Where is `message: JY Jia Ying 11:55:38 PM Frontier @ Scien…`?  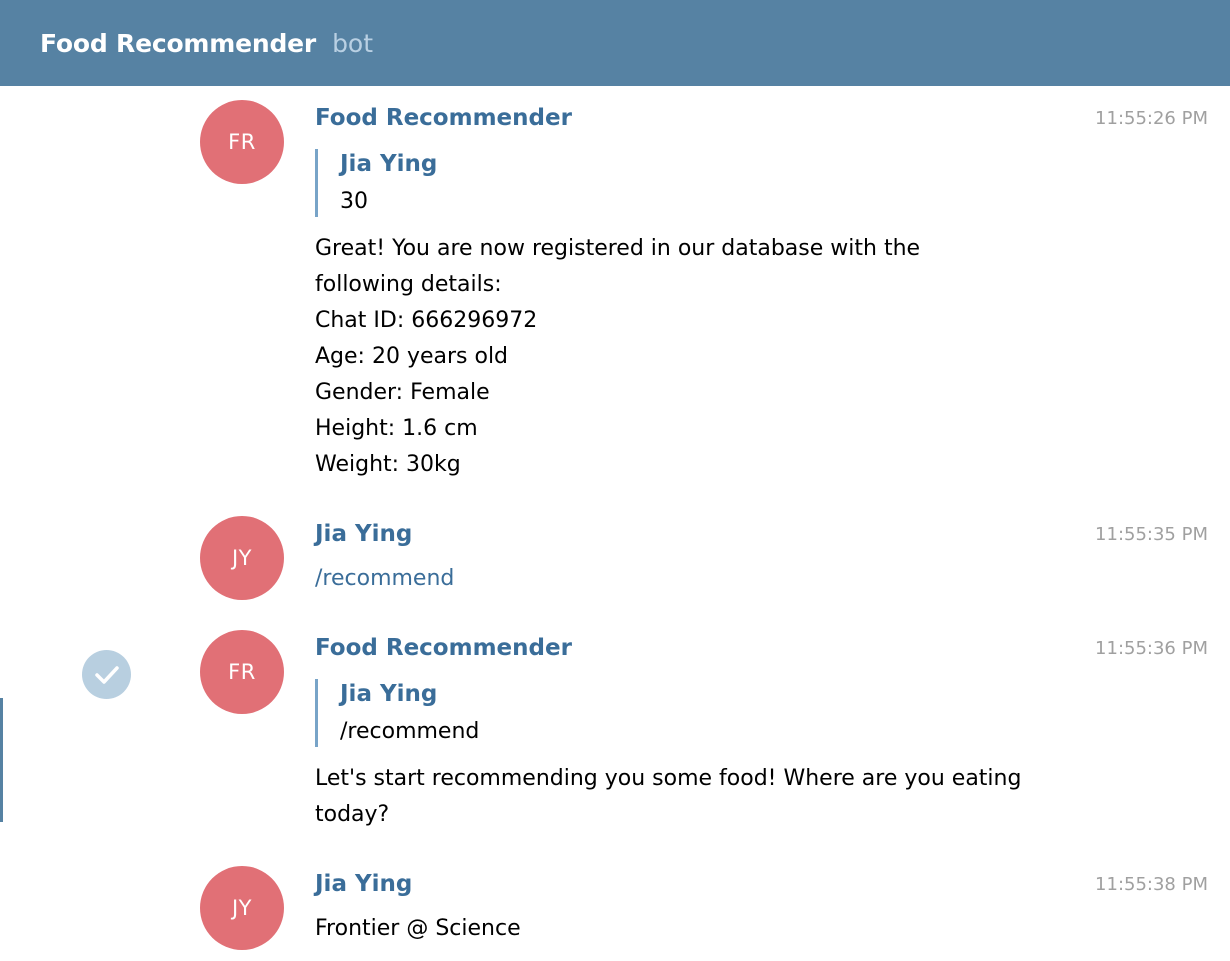 message: JY Jia Ying 11:55:38 PM Frontier @ Scien… is located at coordinates (615, 913).